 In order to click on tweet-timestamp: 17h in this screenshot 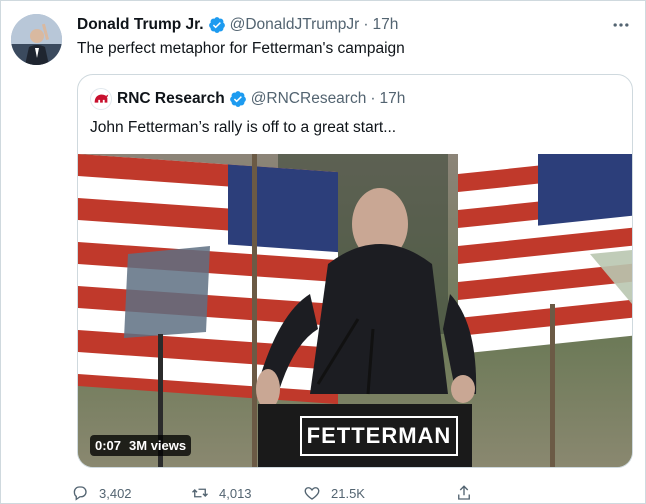, I will do `click(386, 25)`.